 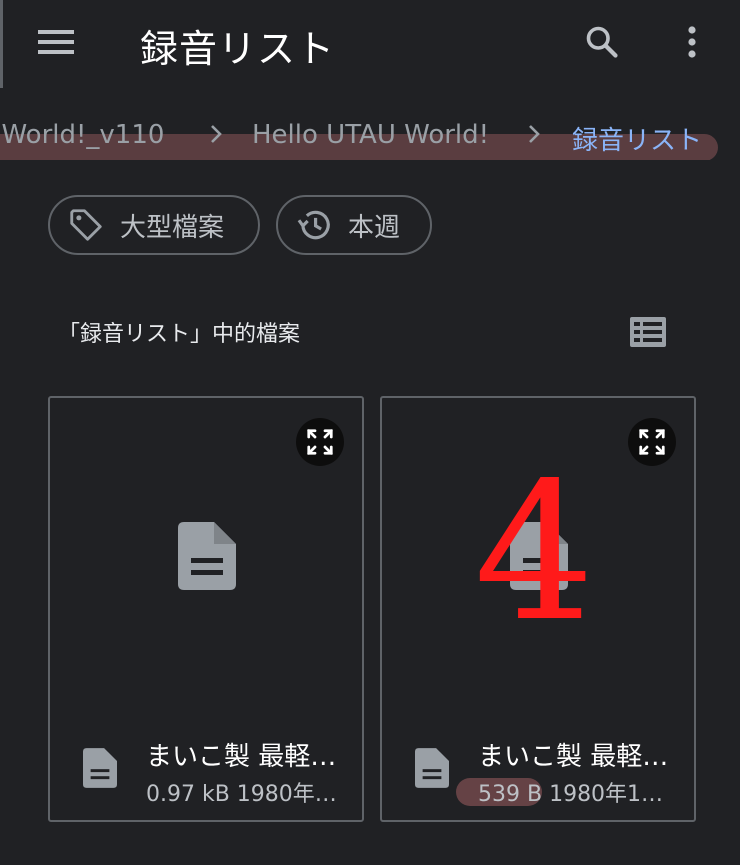 I want to click on search-button, so click(x=602, y=42).